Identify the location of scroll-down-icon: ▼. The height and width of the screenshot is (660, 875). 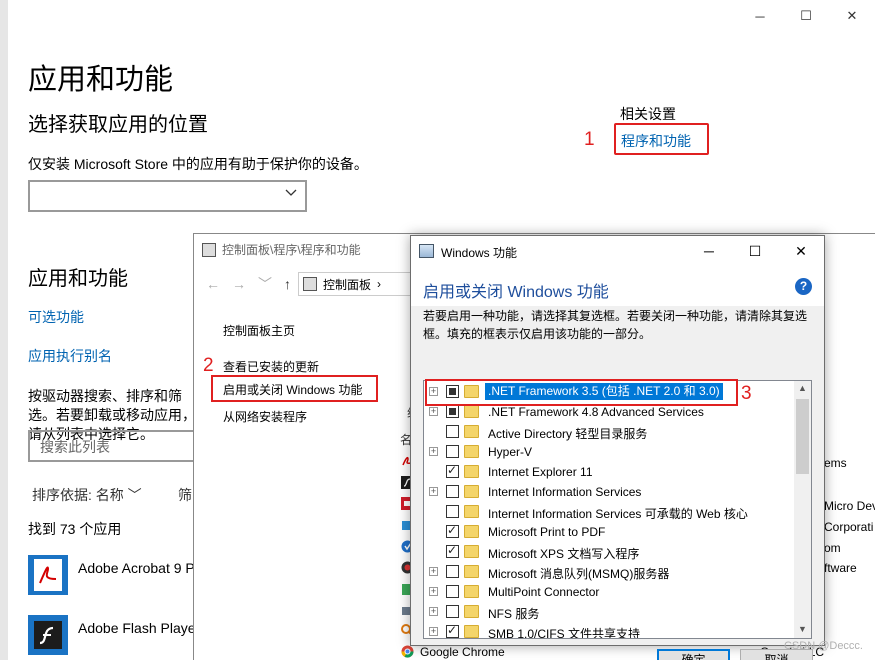
(802, 629).